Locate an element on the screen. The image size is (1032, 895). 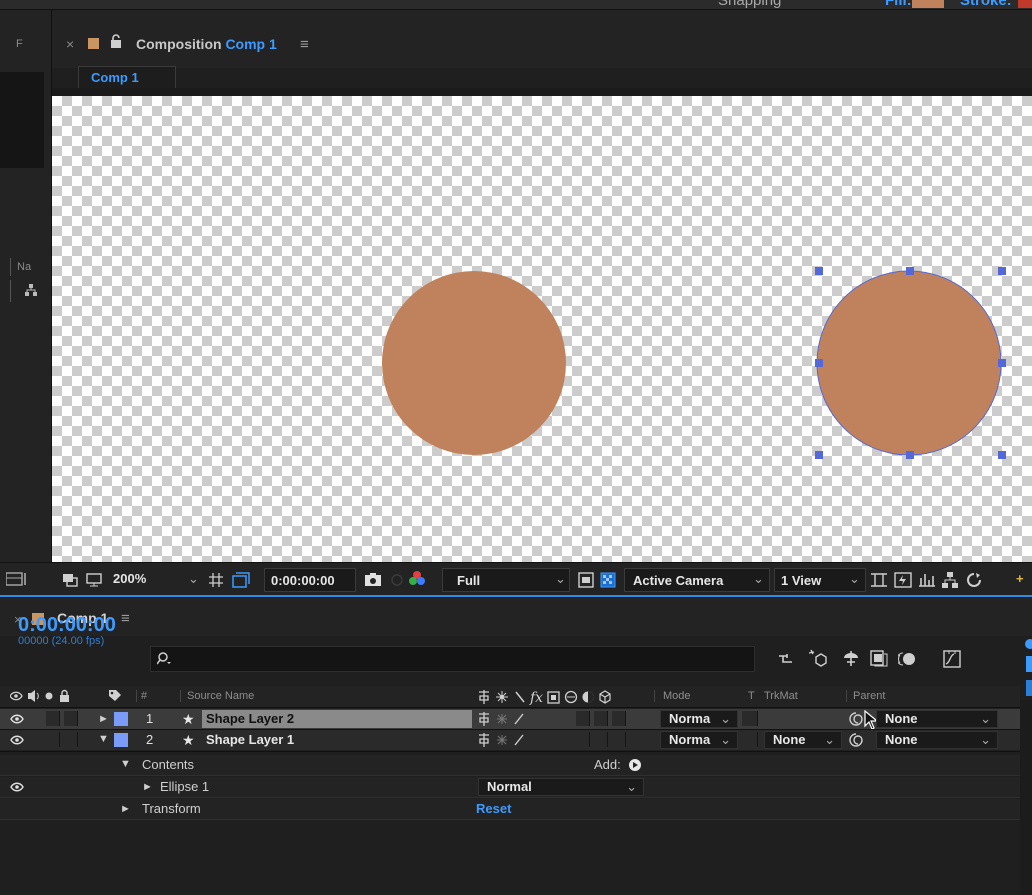
lock-icon is located at coordinates (116, 41).